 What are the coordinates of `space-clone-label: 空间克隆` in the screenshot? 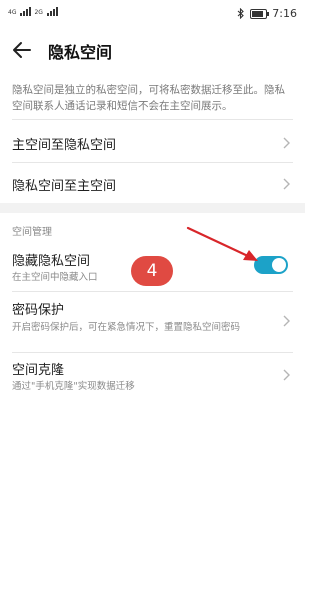 It's located at (38, 370).